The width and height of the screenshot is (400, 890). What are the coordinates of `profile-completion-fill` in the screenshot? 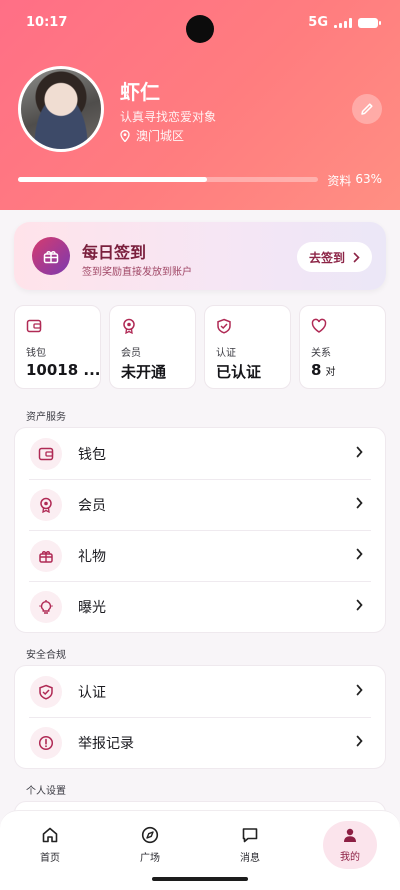 It's located at (112, 179).